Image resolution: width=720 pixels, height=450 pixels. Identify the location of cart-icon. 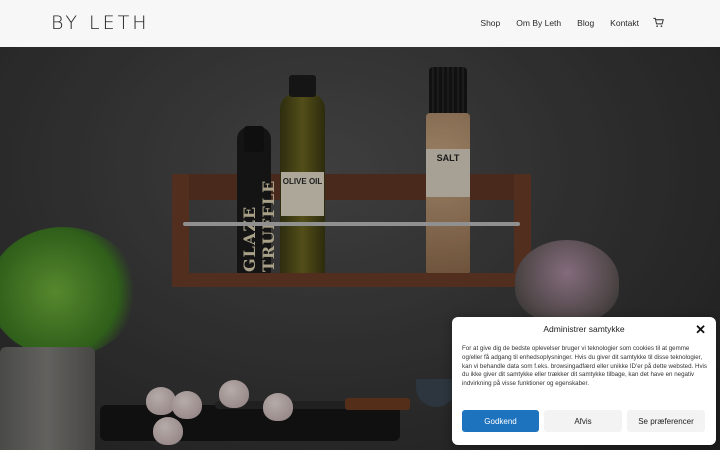
(658, 22).